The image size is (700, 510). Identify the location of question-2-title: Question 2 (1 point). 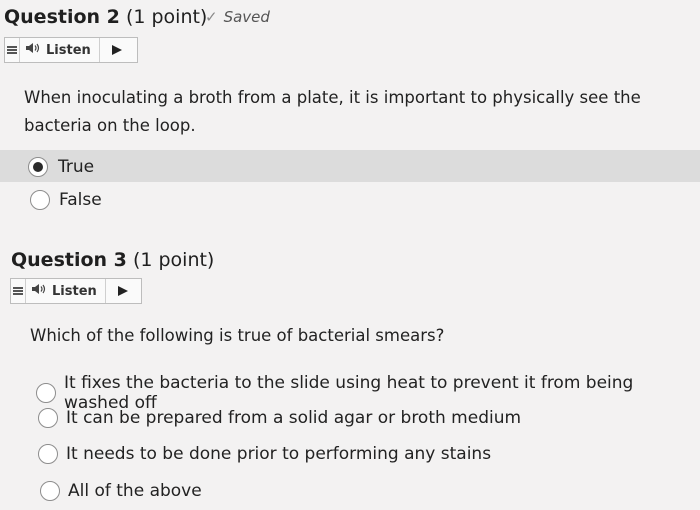
(105, 17).